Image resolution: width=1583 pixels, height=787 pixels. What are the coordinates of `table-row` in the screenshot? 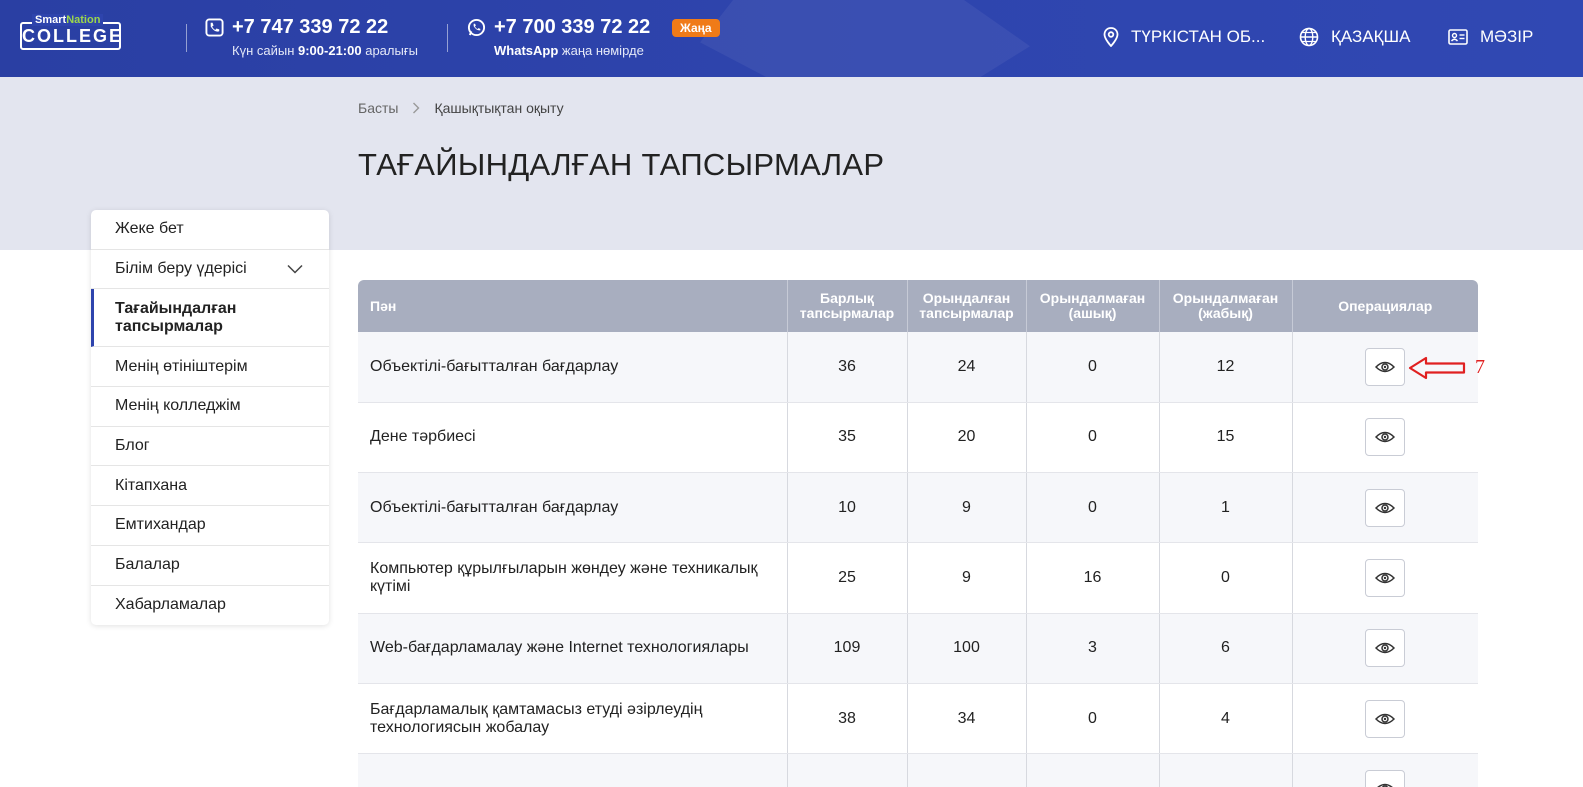 It's located at (918, 770).